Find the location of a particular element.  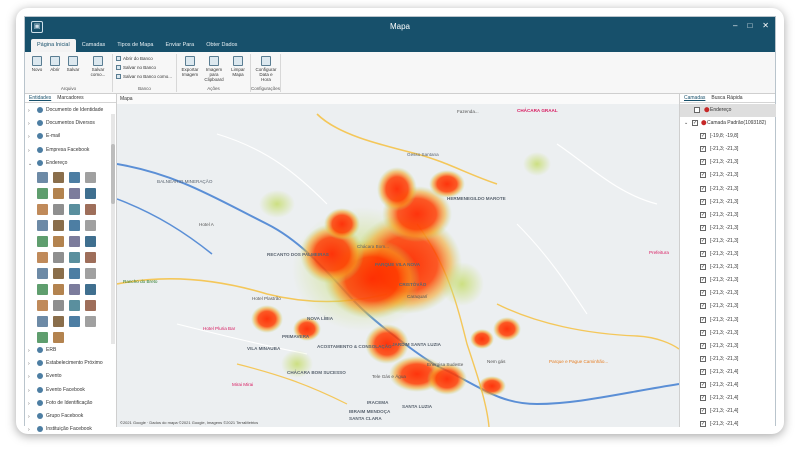

tree-item: › ERB is located at coordinates (71, 350).